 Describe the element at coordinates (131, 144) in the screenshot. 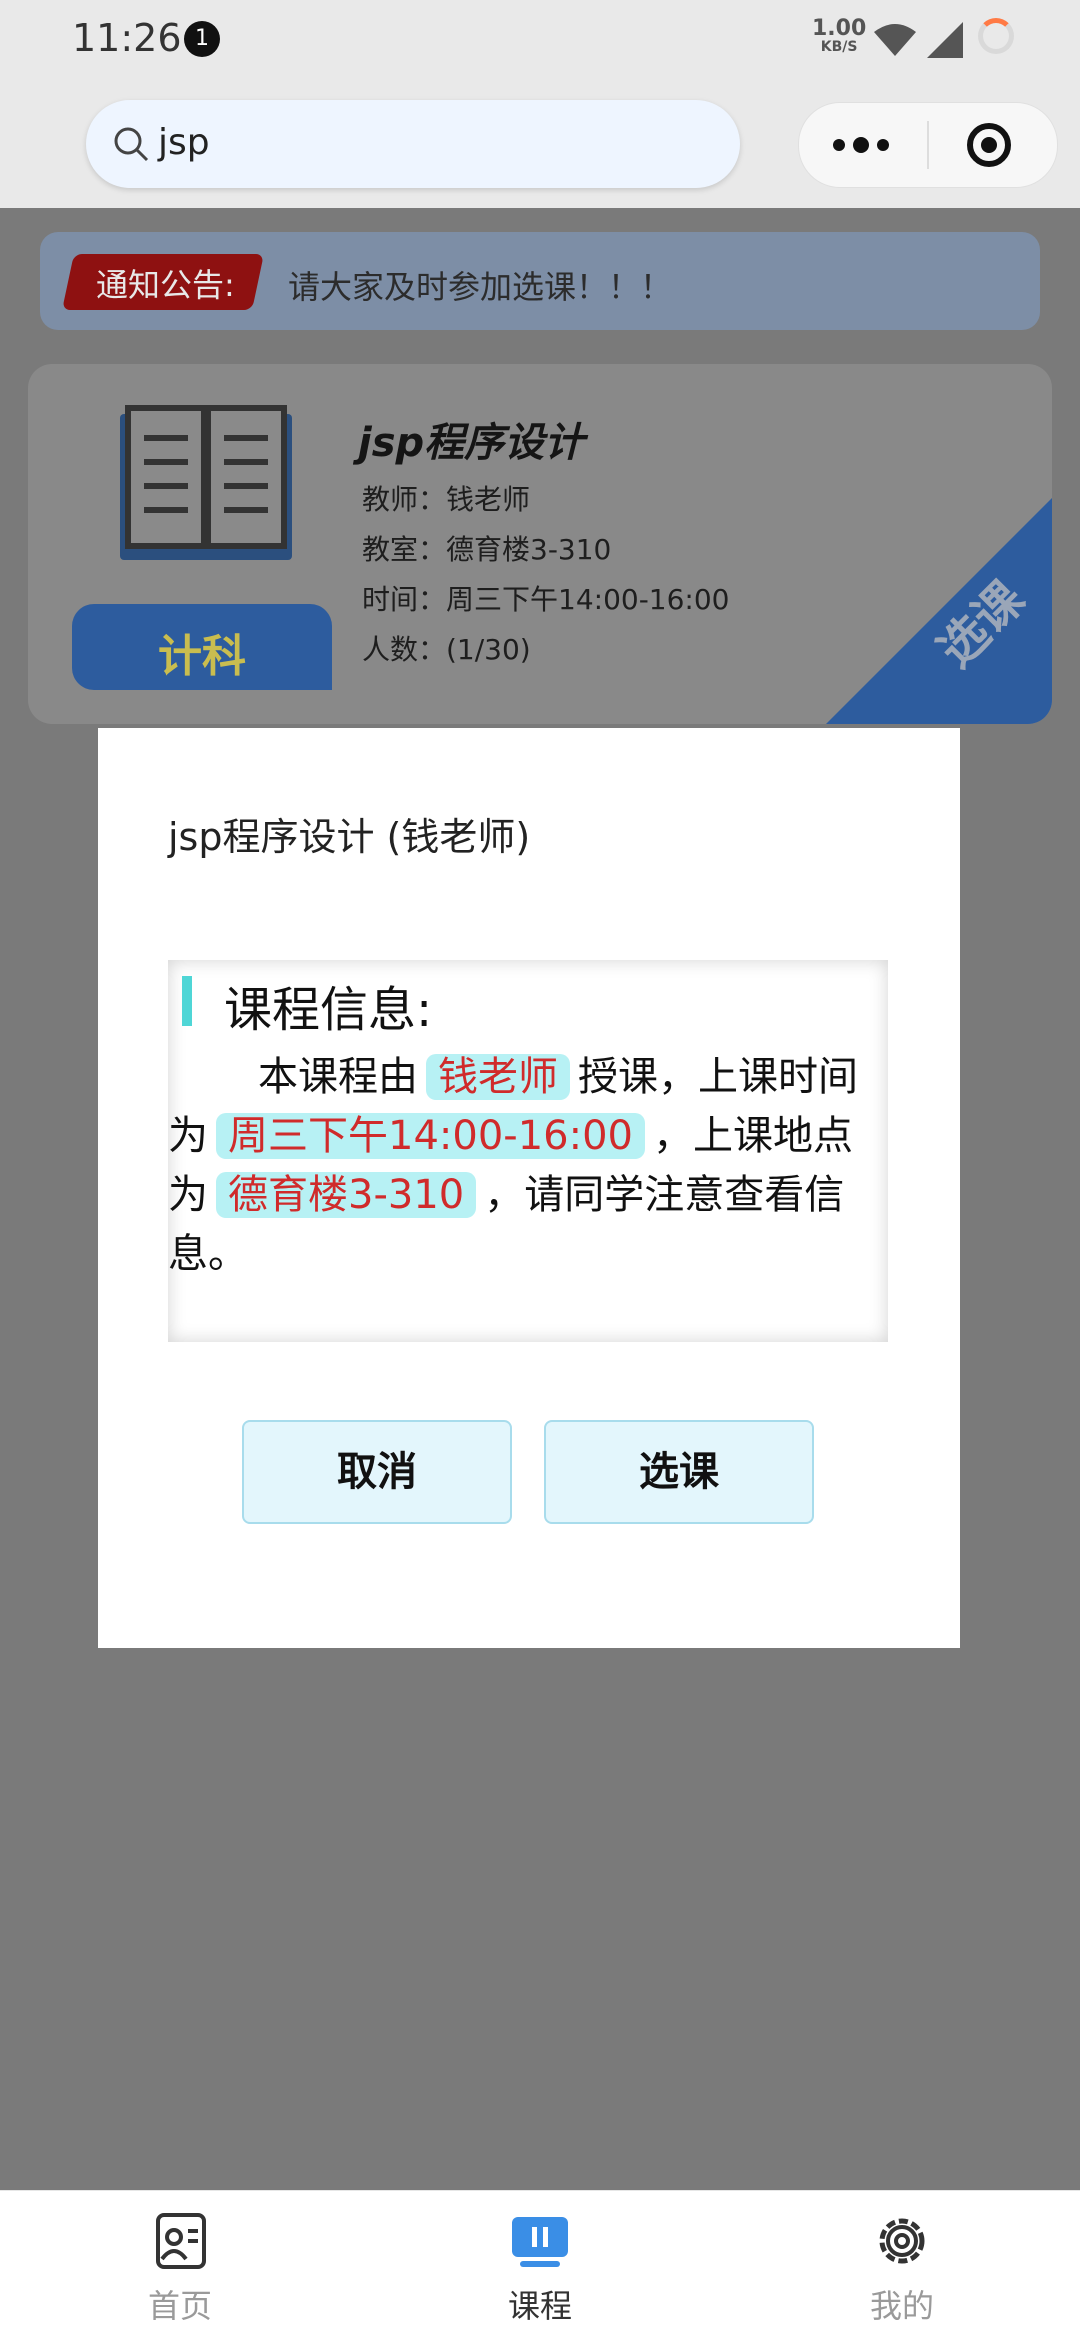

I see `search-icon` at that location.